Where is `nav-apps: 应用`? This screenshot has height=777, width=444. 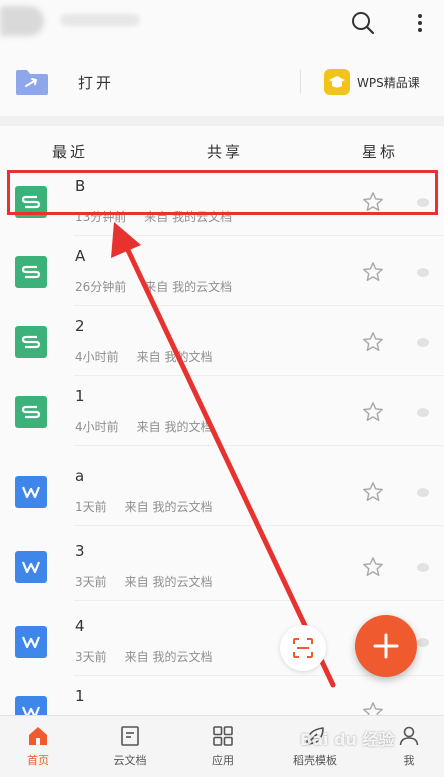
nav-apps: 应用 is located at coordinates (223, 746).